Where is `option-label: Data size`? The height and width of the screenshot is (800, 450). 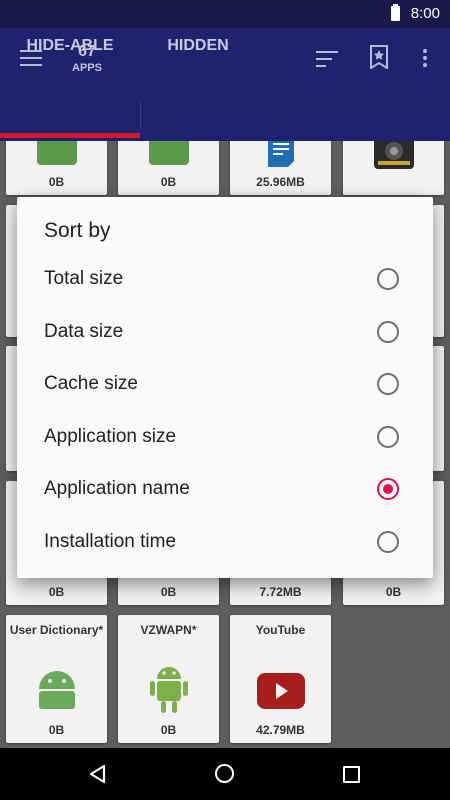
option-label: Data size is located at coordinates (84, 331).